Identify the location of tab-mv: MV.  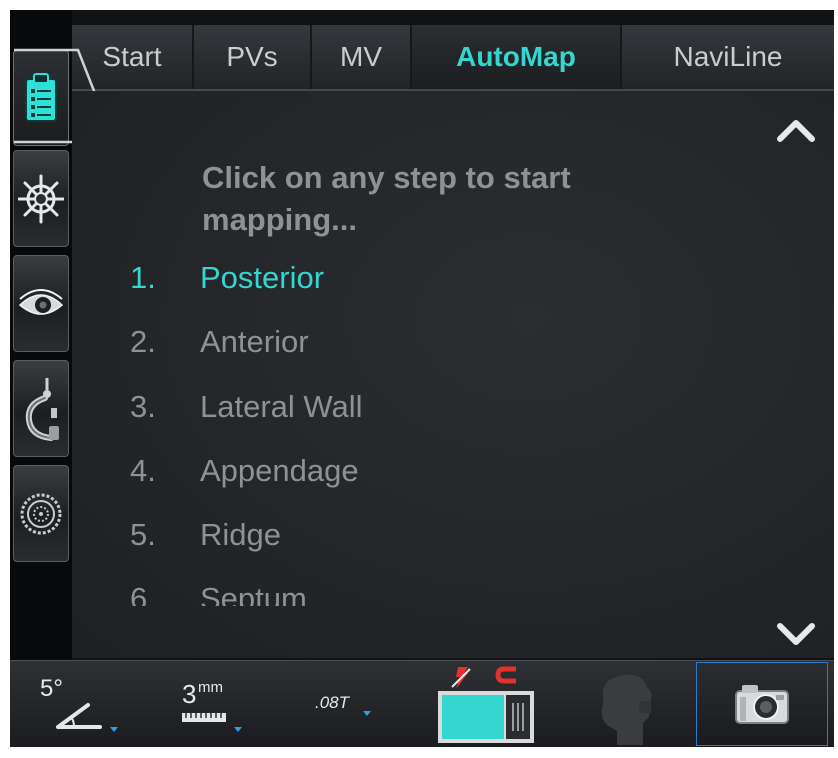
(362, 57).